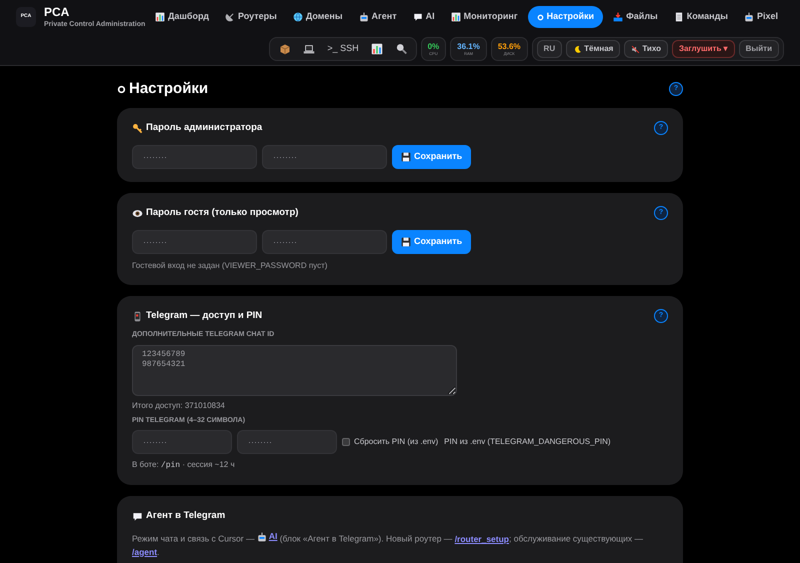 The height and width of the screenshot is (563, 800). I want to click on toolbar-button: Выйти, so click(758, 49).